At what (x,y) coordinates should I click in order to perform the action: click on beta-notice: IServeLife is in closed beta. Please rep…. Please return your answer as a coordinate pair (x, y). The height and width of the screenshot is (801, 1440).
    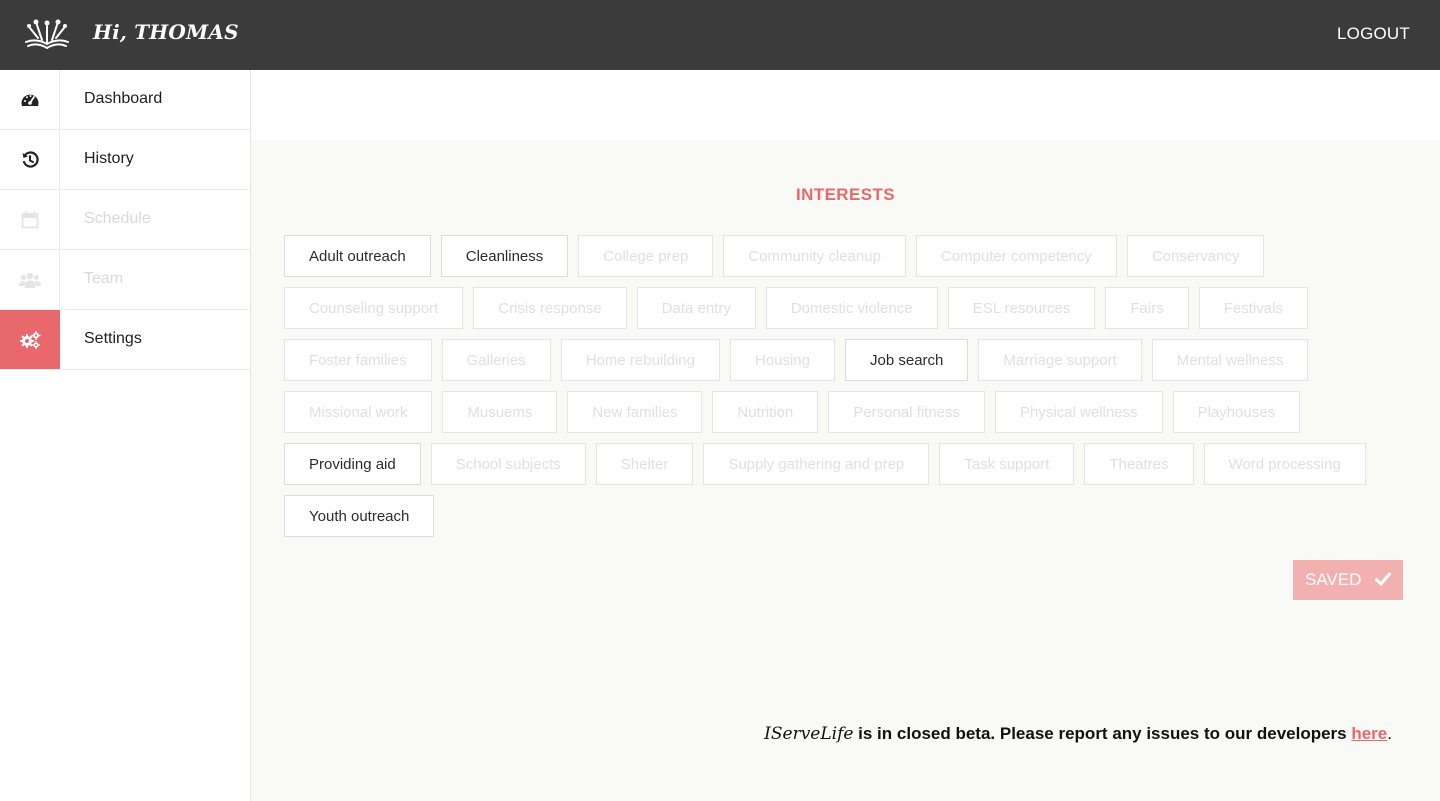
    Looking at the image, I should click on (1078, 734).